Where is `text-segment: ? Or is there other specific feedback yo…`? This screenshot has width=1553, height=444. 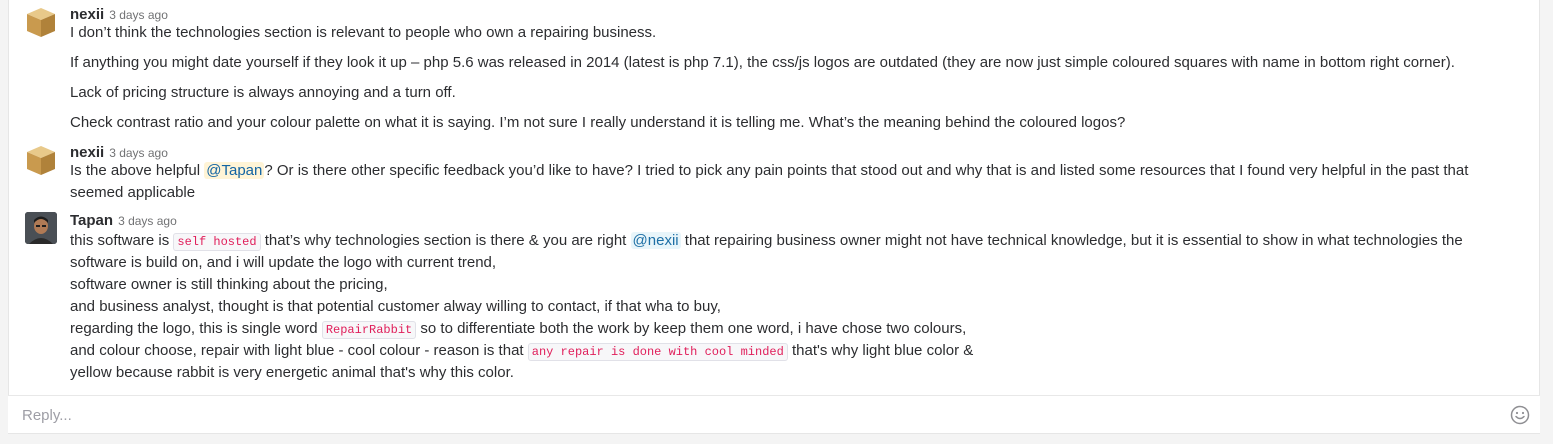
text-segment: ? Or is there other specific feedback yo… is located at coordinates (866, 170).